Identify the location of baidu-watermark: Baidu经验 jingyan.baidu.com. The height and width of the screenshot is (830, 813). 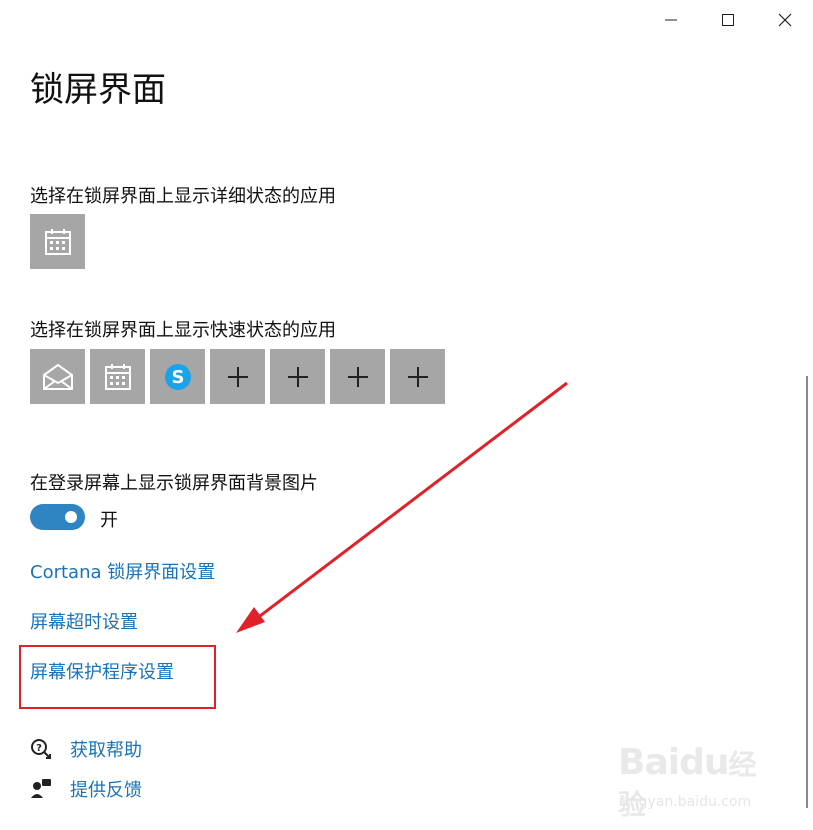
(698, 781).